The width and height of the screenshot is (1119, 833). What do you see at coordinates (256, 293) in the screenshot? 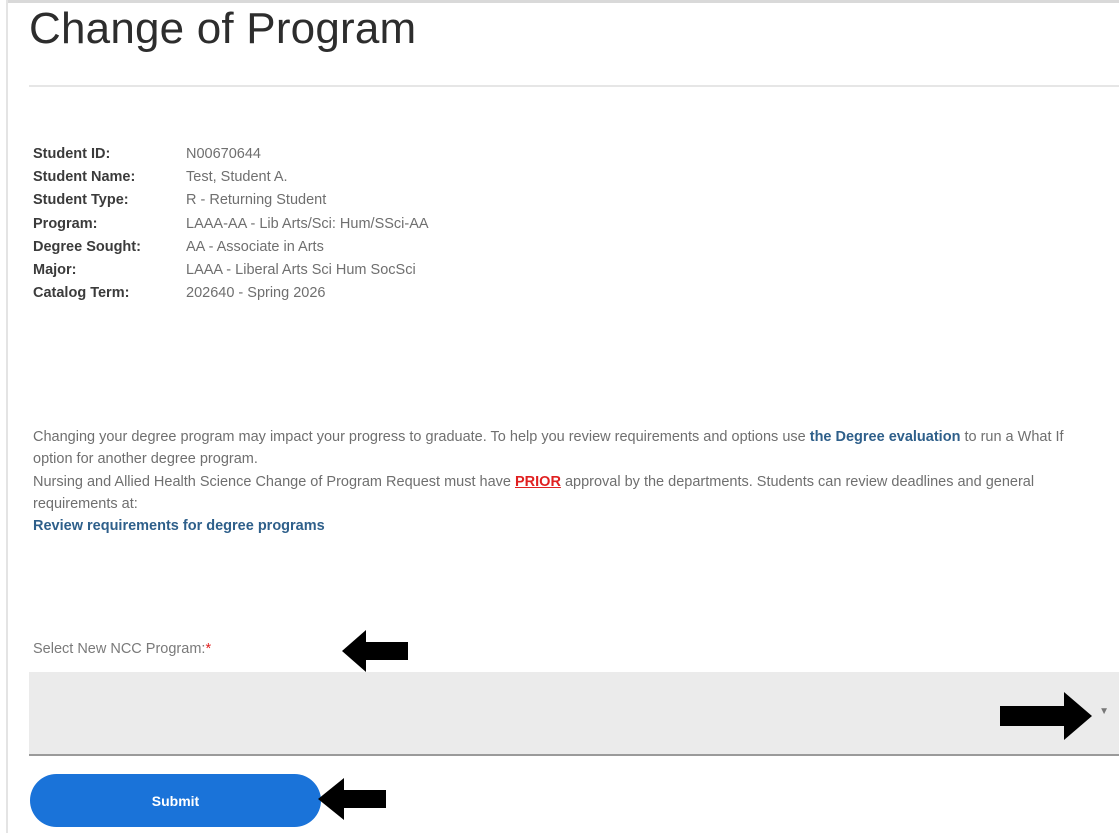
I see `info-value: 202640 - Spring 2026` at bounding box center [256, 293].